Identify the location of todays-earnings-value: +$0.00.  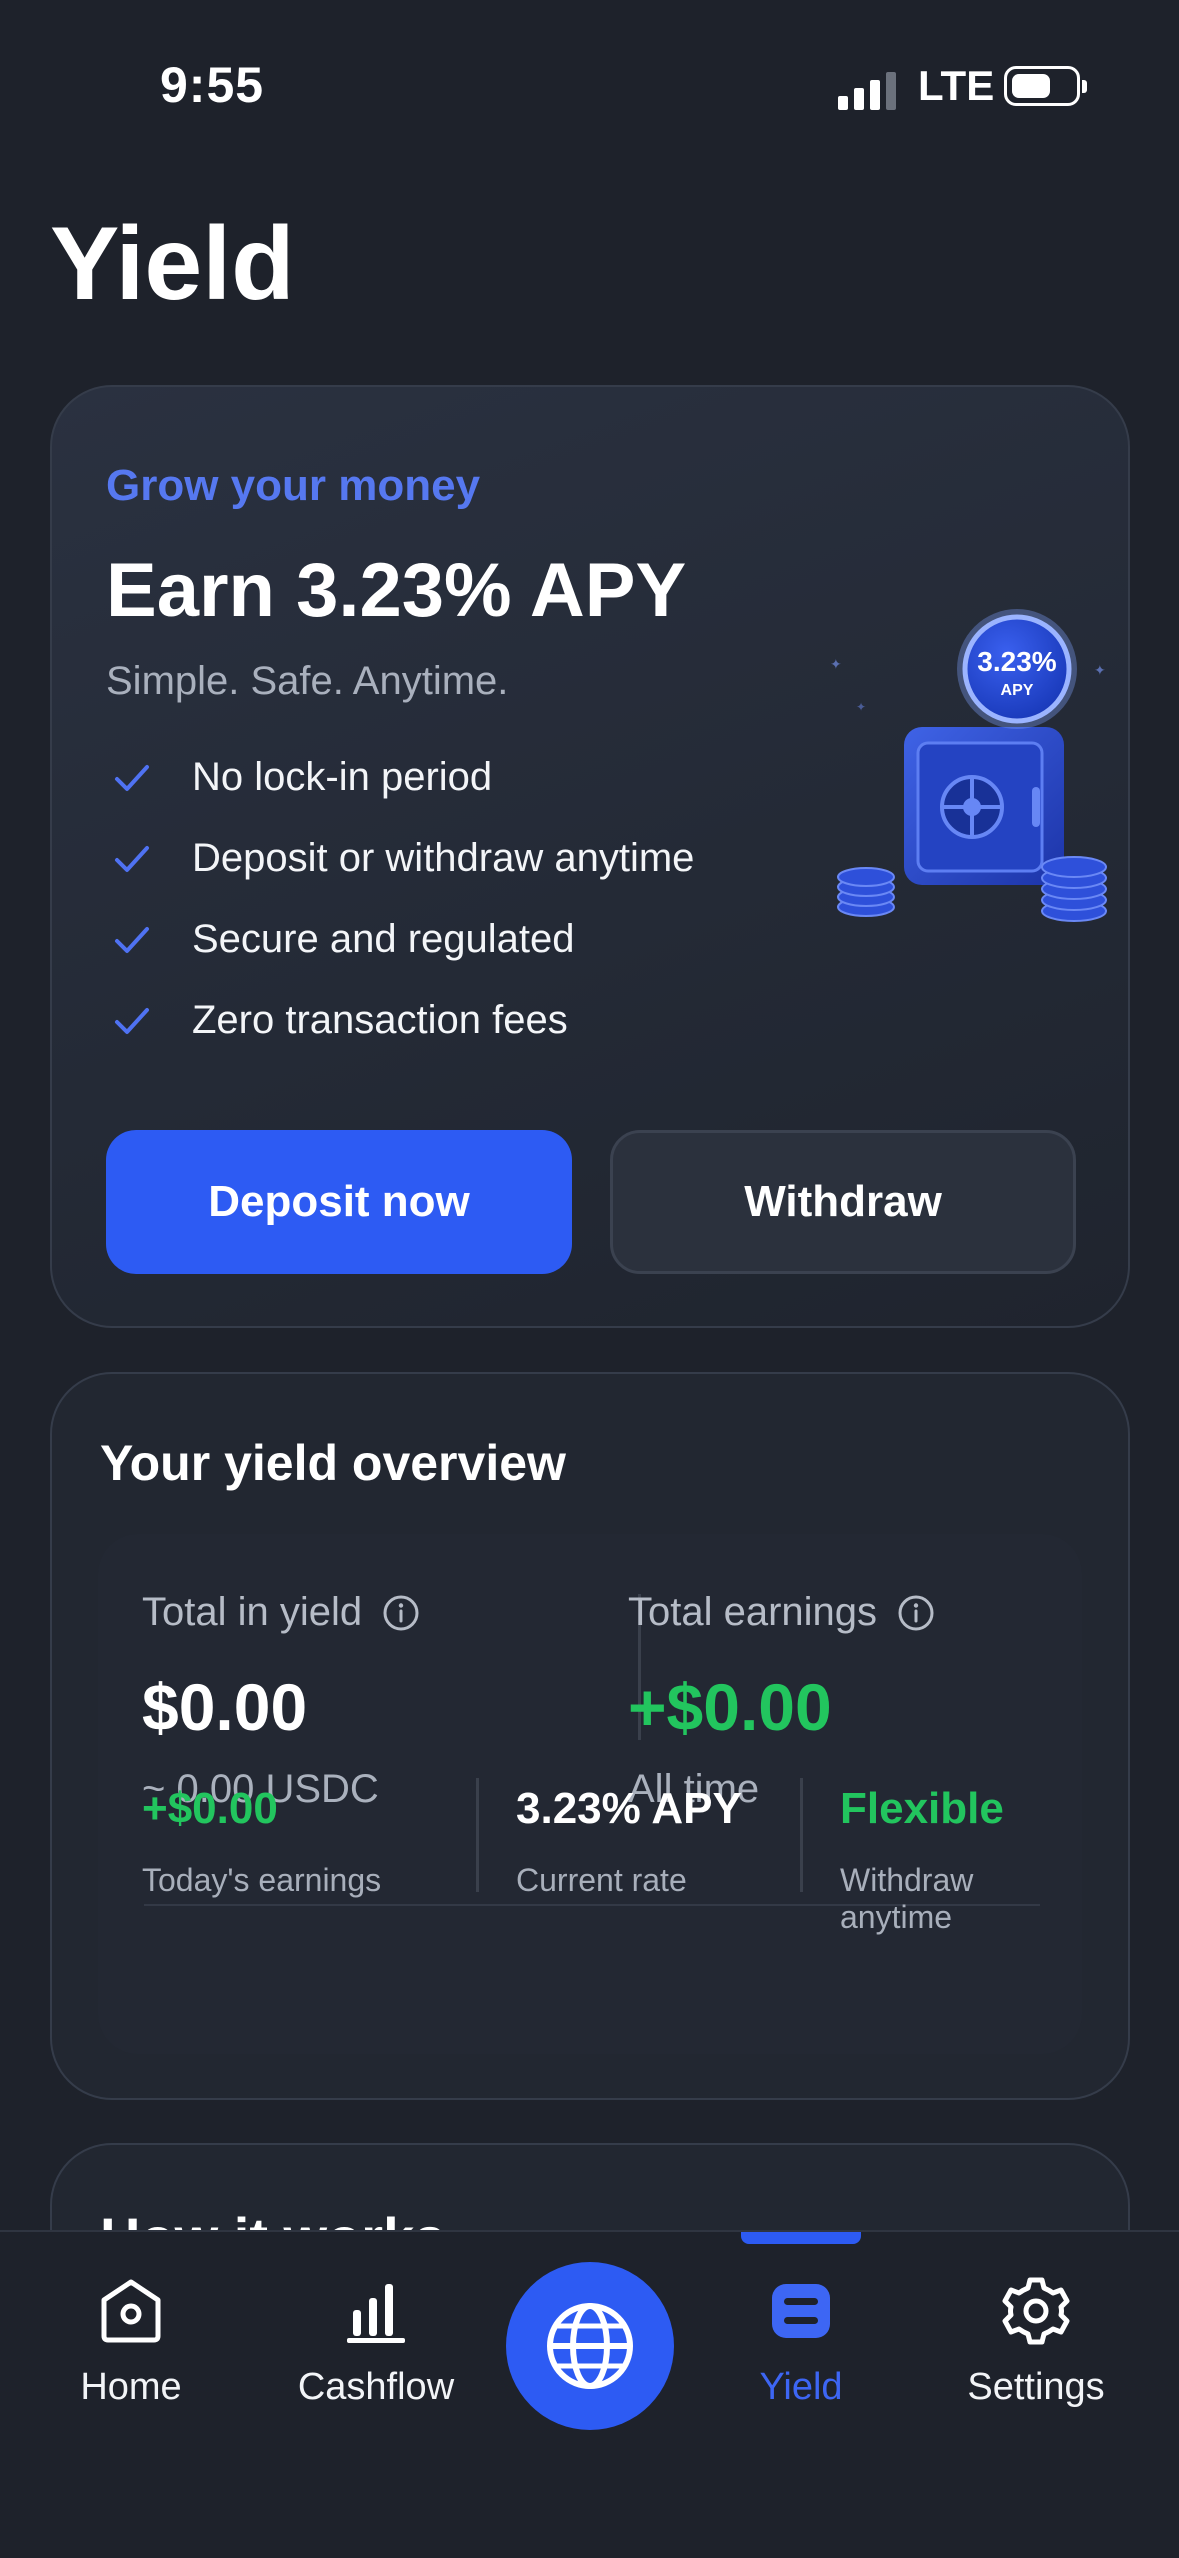
(210, 1808).